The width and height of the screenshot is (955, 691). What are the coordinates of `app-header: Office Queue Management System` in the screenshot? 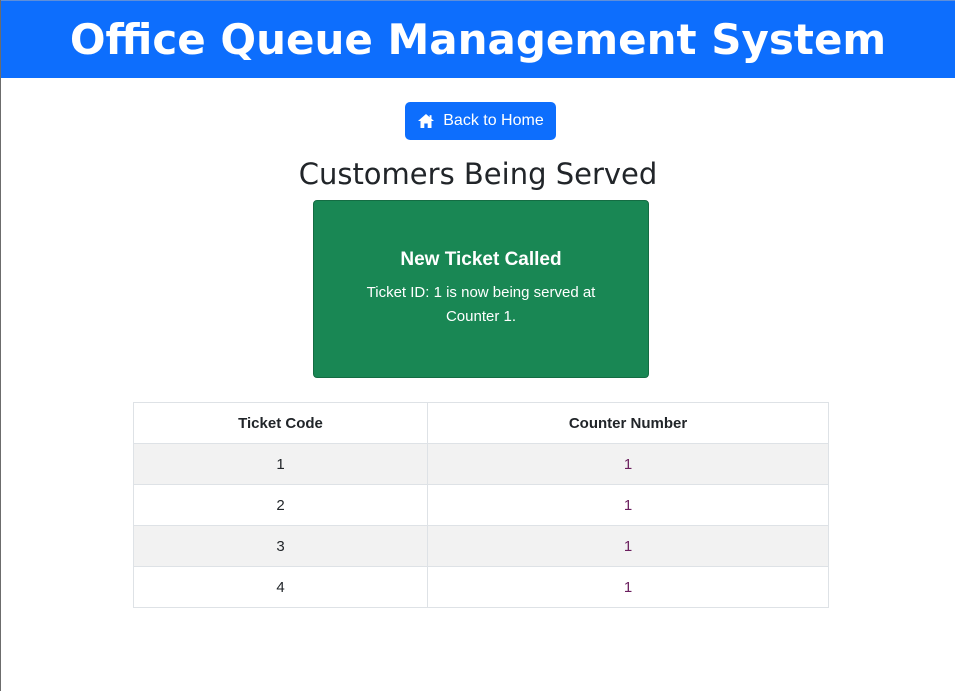 It's located at (478, 39).